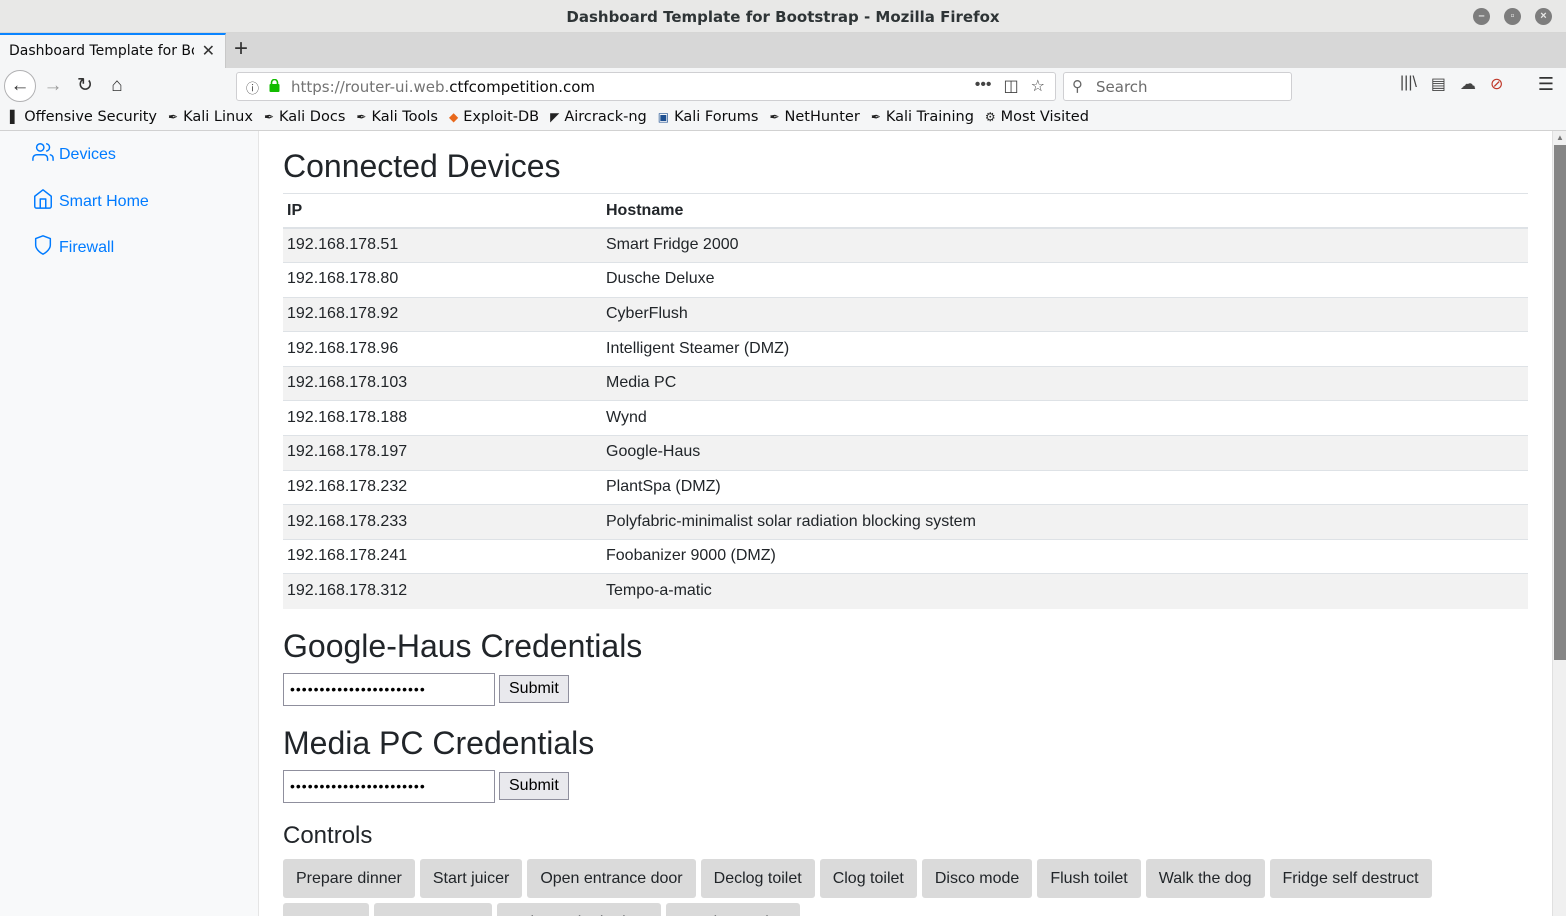 The image size is (1566, 916). What do you see at coordinates (663, 117) in the screenshot?
I see `kali-forums-icon: ▣` at bounding box center [663, 117].